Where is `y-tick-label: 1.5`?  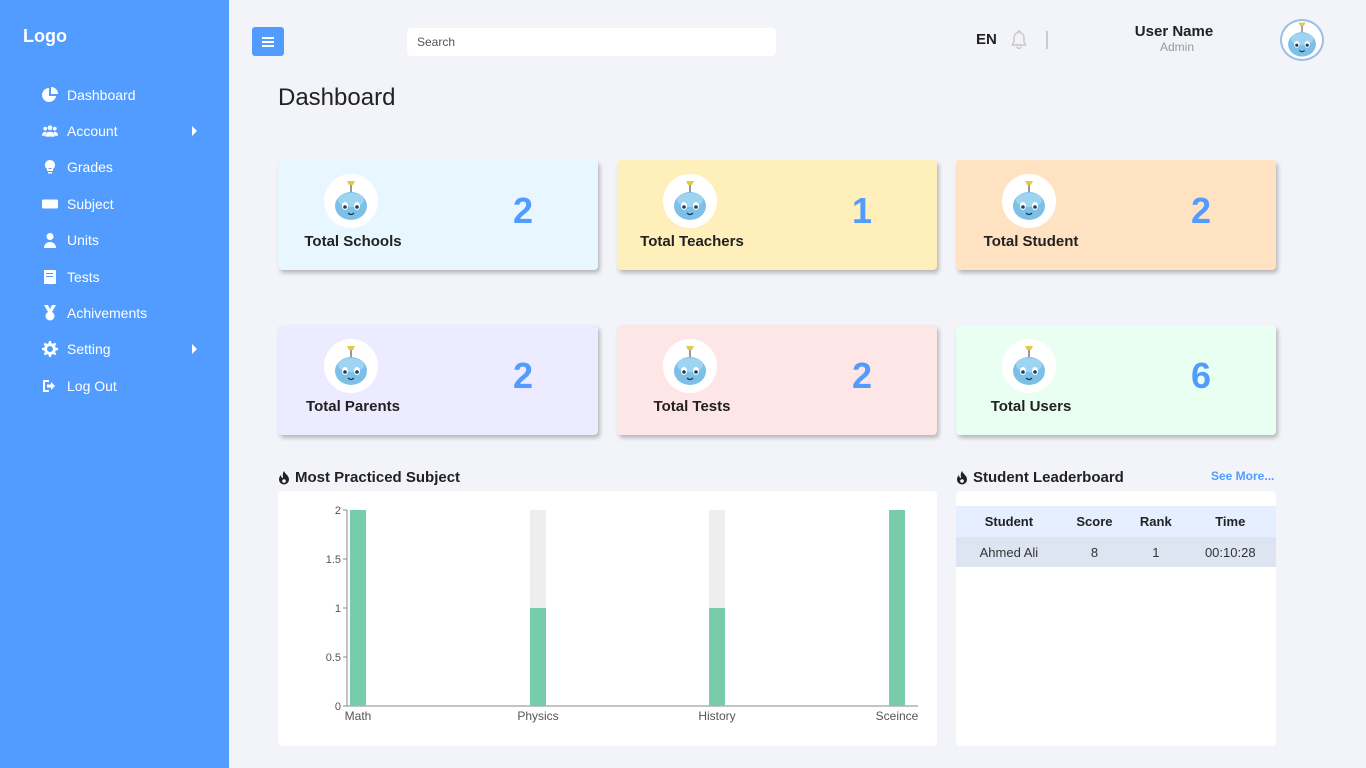
y-tick-label: 1.5 is located at coordinates (333, 560).